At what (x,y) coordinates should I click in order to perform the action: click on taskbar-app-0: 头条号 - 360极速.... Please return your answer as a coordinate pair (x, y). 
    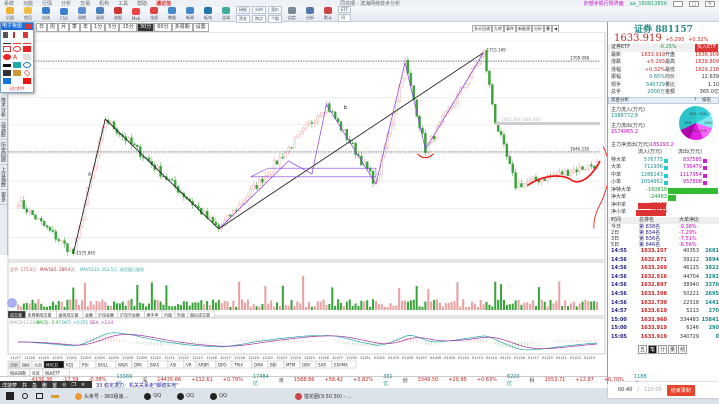
    Looking at the image, I should click on (101, 396).